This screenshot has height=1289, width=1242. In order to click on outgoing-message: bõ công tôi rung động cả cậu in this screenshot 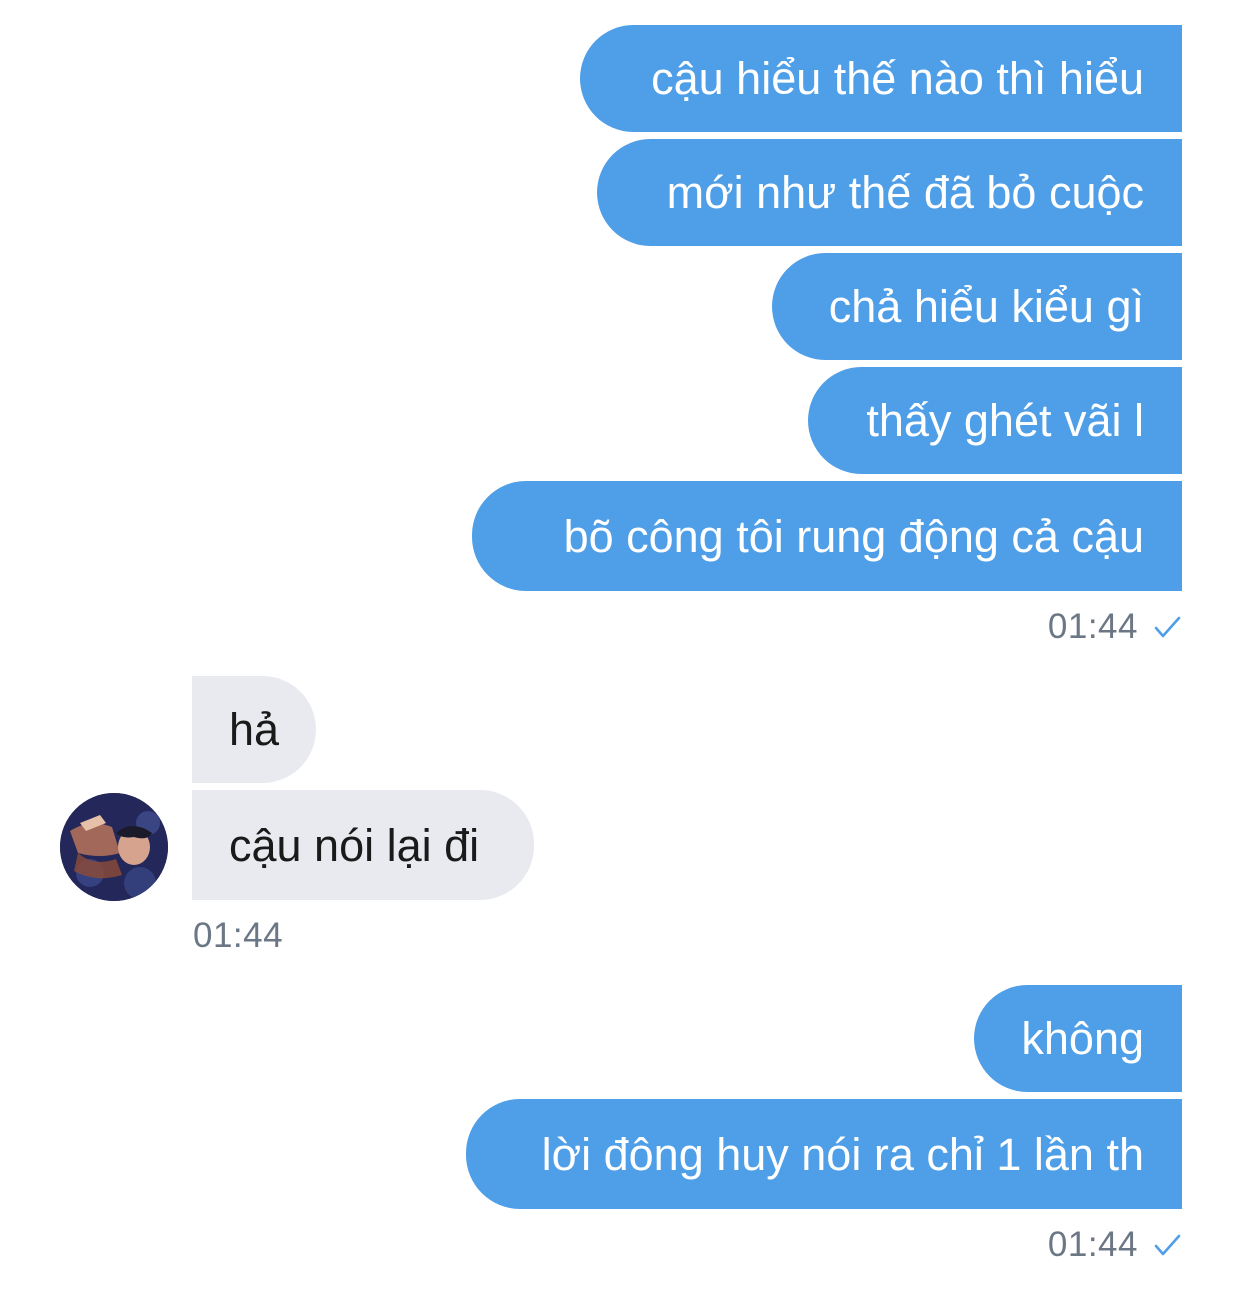, I will do `click(827, 536)`.